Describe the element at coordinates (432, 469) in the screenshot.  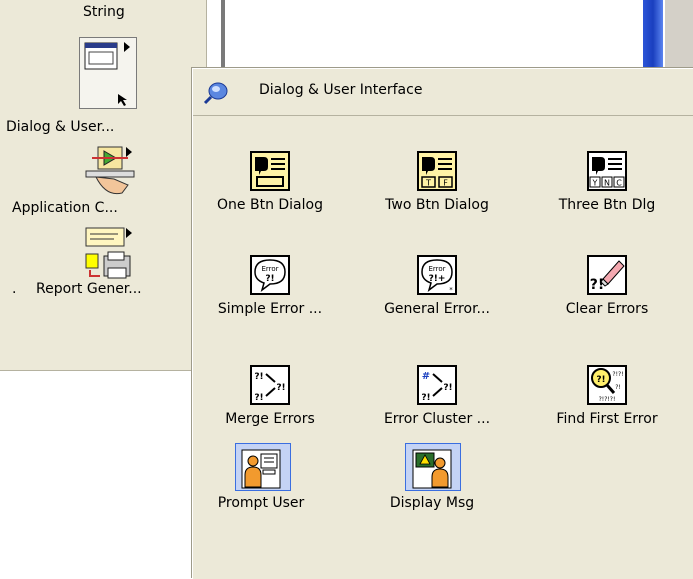
I see `display-message-icon` at that location.